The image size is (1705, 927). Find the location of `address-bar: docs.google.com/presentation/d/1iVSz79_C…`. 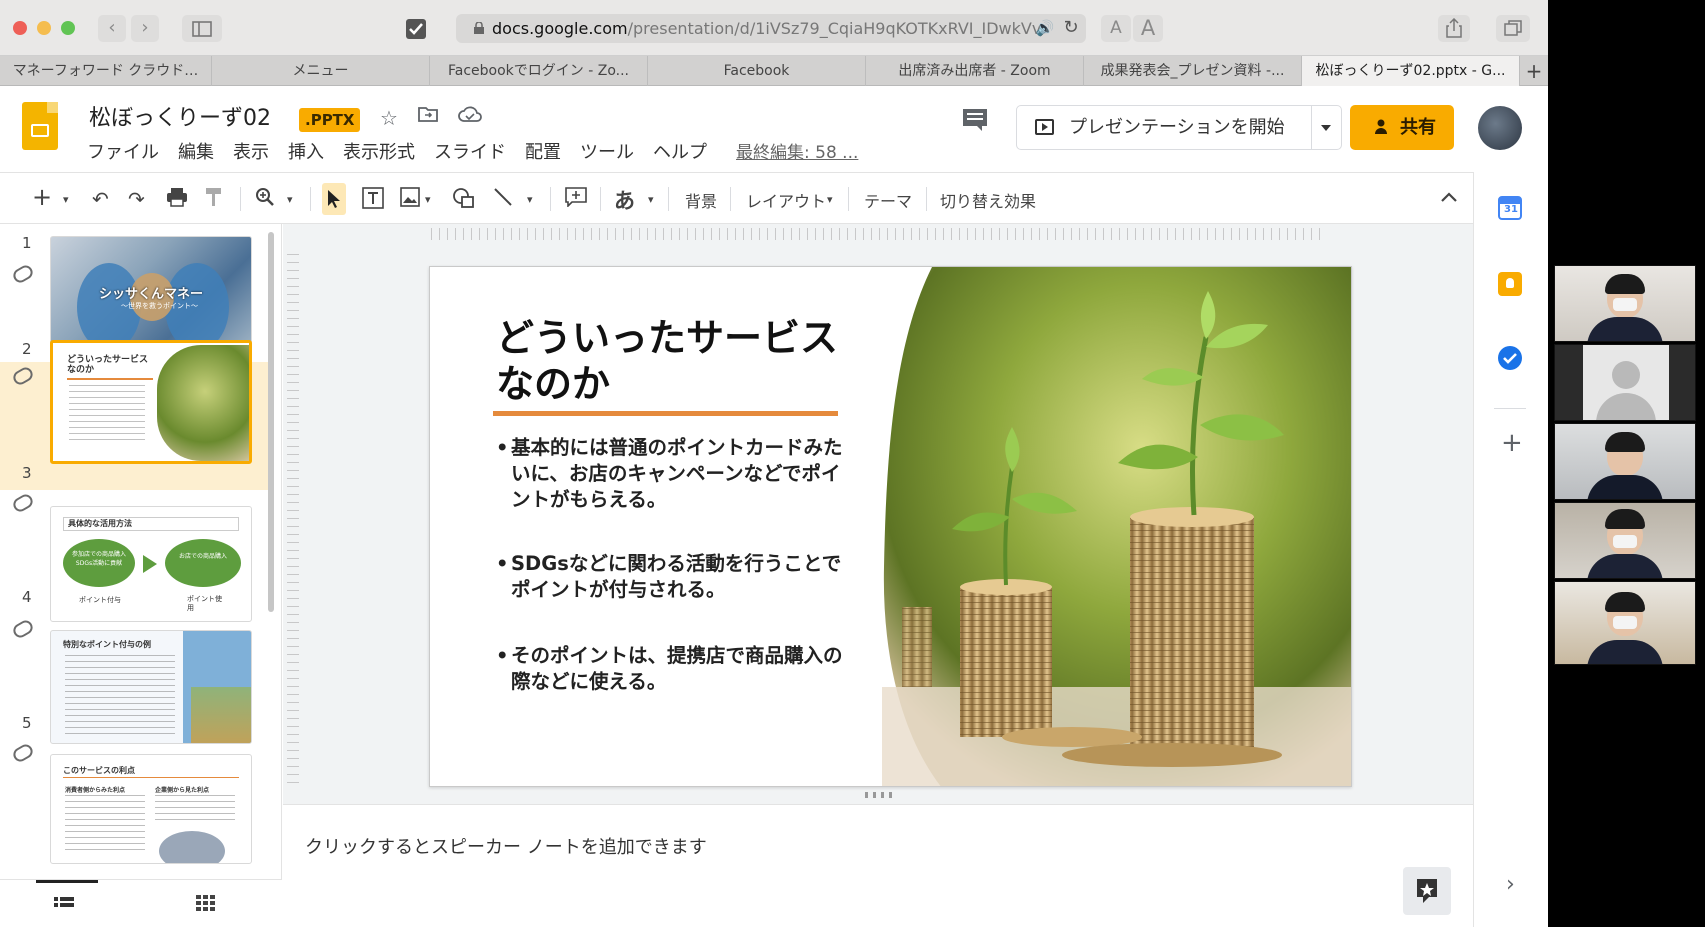

address-bar: docs.google.com/presentation/d/1iVSz79_C… is located at coordinates (771, 28).